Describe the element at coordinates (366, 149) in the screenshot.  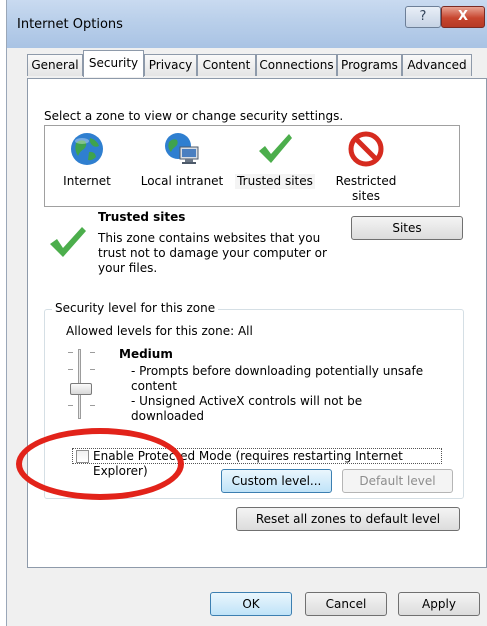
I see `restricted-icon` at that location.